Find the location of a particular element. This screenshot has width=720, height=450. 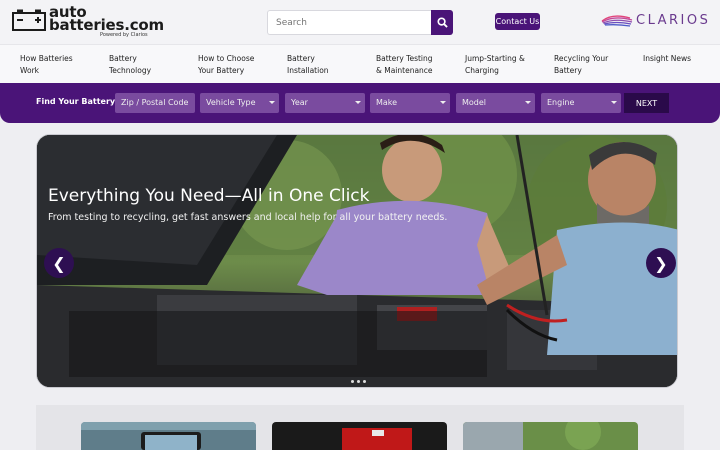

nav-how-to-choose: How to Choose Your Battery is located at coordinates (240, 64).